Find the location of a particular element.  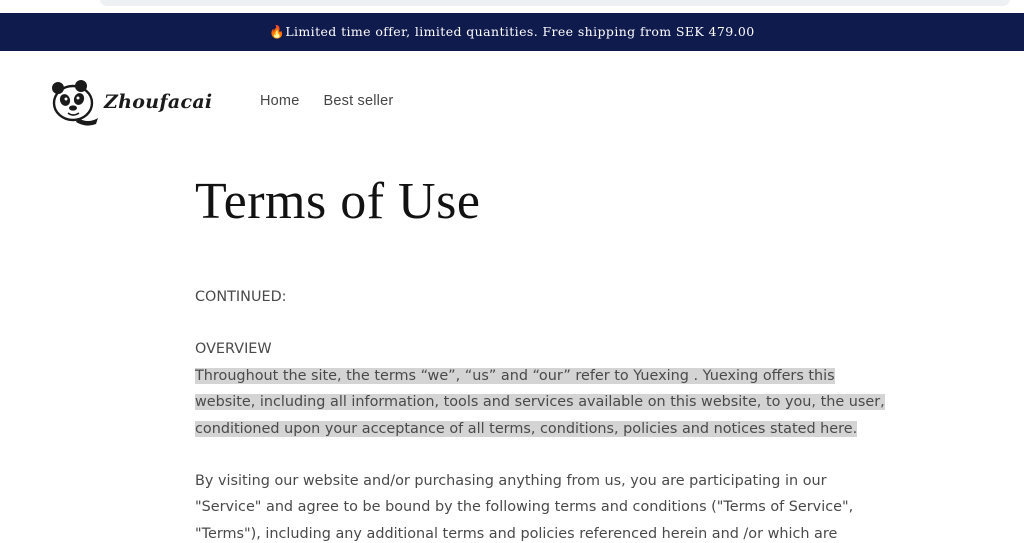

fire-icon: 🔥 is located at coordinates (277, 31).